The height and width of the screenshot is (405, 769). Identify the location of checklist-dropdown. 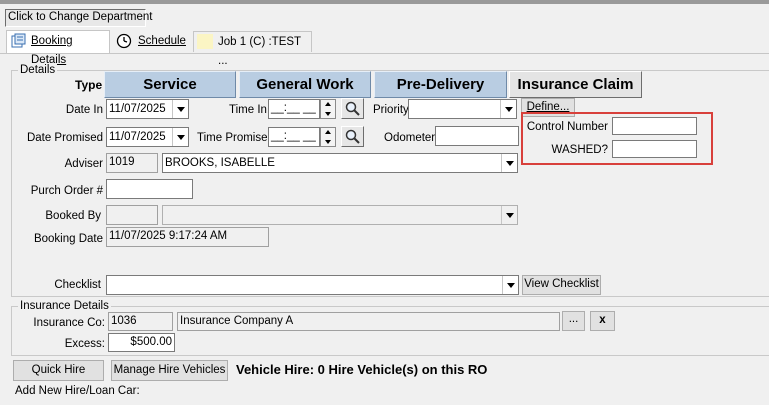
(312, 285).